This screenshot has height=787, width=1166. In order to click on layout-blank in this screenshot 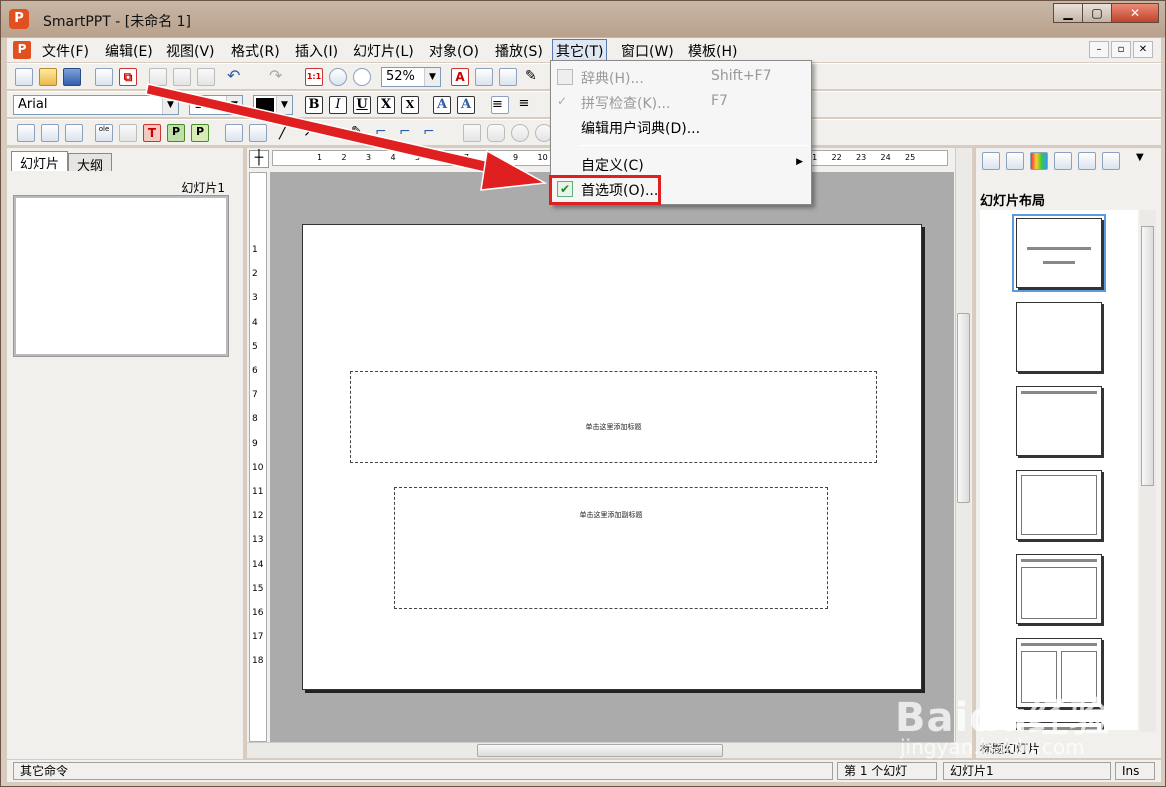, I will do `click(1059, 337)`.